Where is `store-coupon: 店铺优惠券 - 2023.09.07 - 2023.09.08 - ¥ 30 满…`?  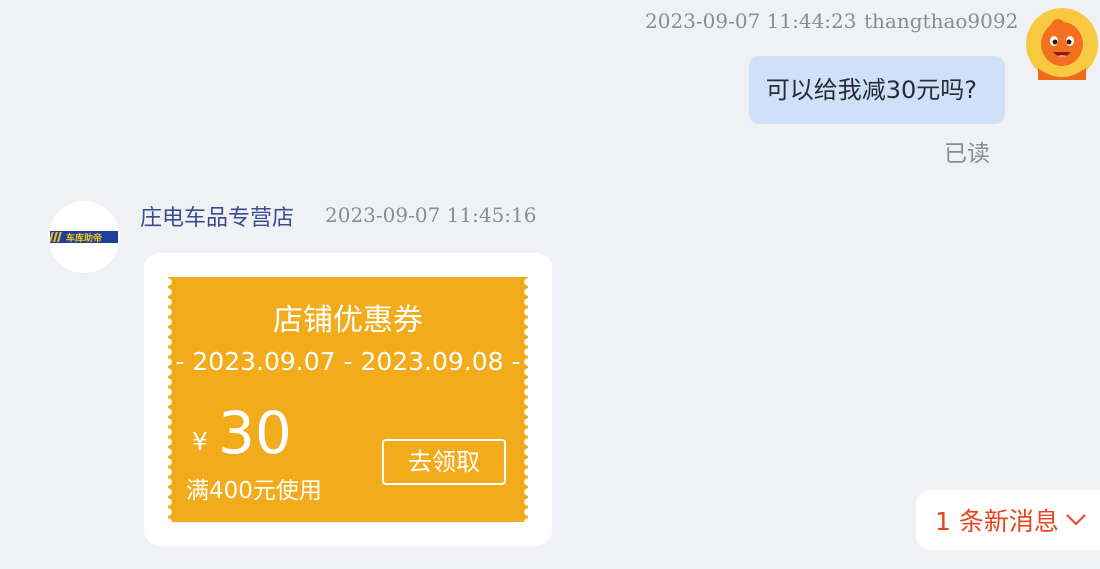 store-coupon: 店铺优惠券 - 2023.09.07 - 2023.09.08 - ¥ 30 满… is located at coordinates (348, 399).